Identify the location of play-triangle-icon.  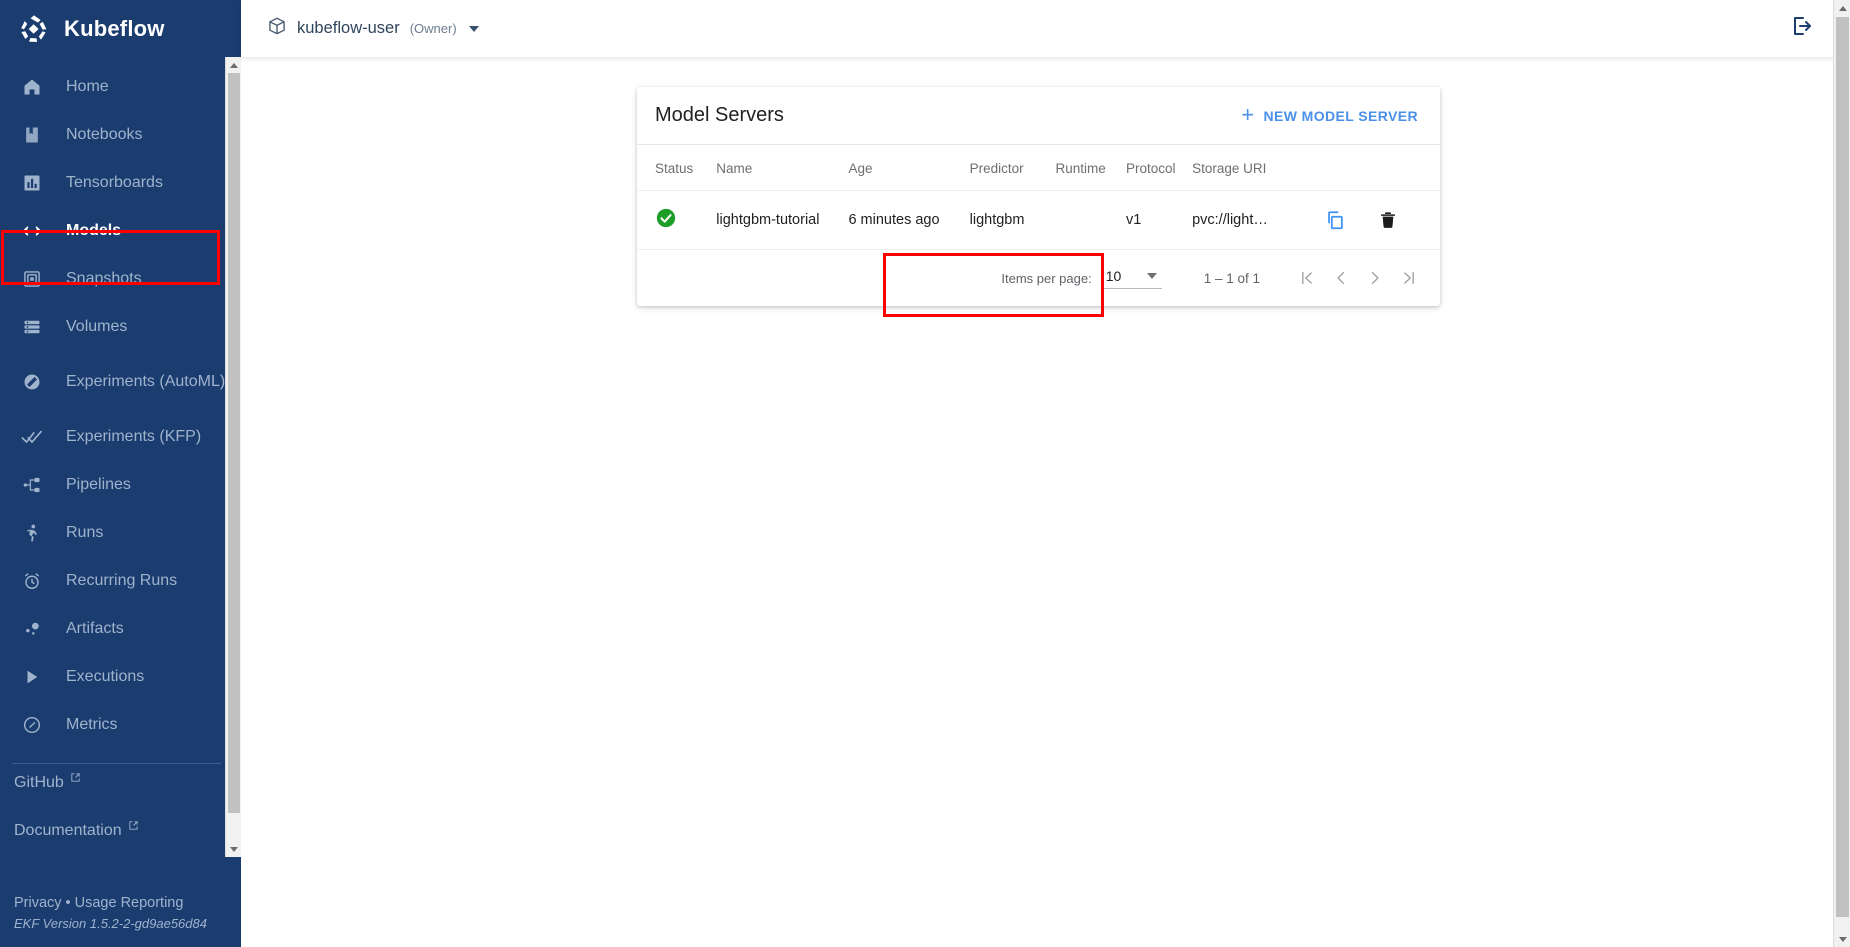
(32, 677).